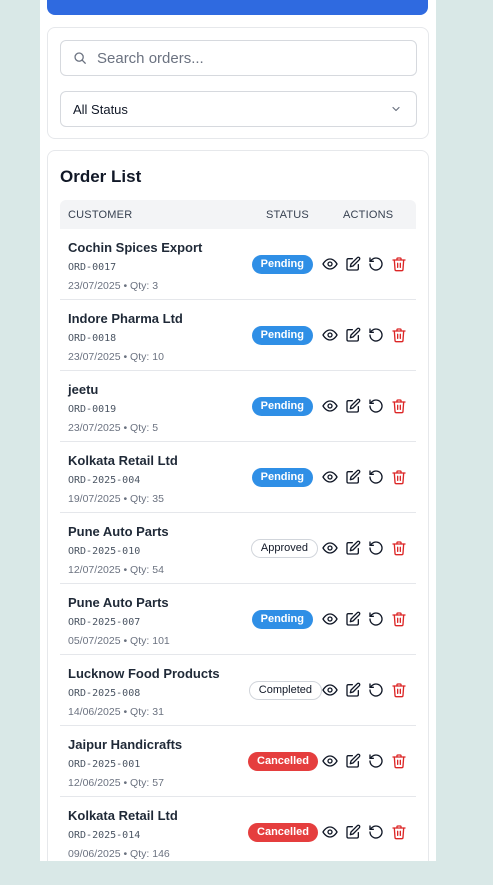 Image resolution: width=493 pixels, height=885 pixels. I want to click on order-id: ORD-0018, so click(92, 338).